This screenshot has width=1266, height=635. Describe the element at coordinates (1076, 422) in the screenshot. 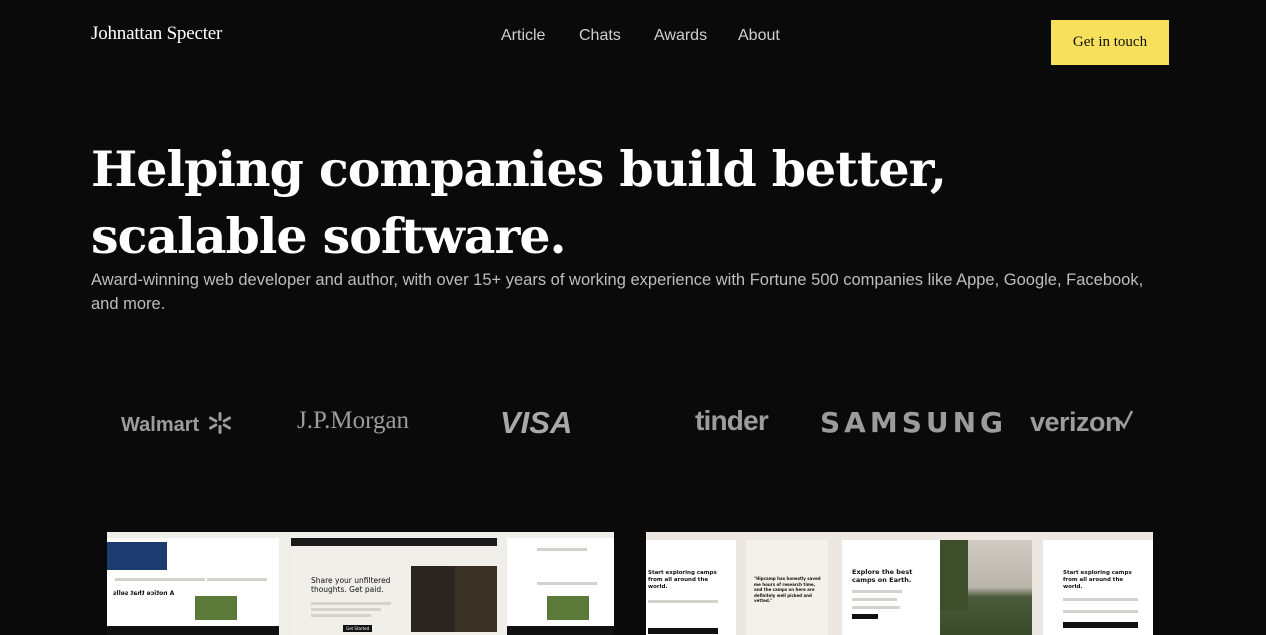

I see `verizon-logo-text: verizon` at that location.